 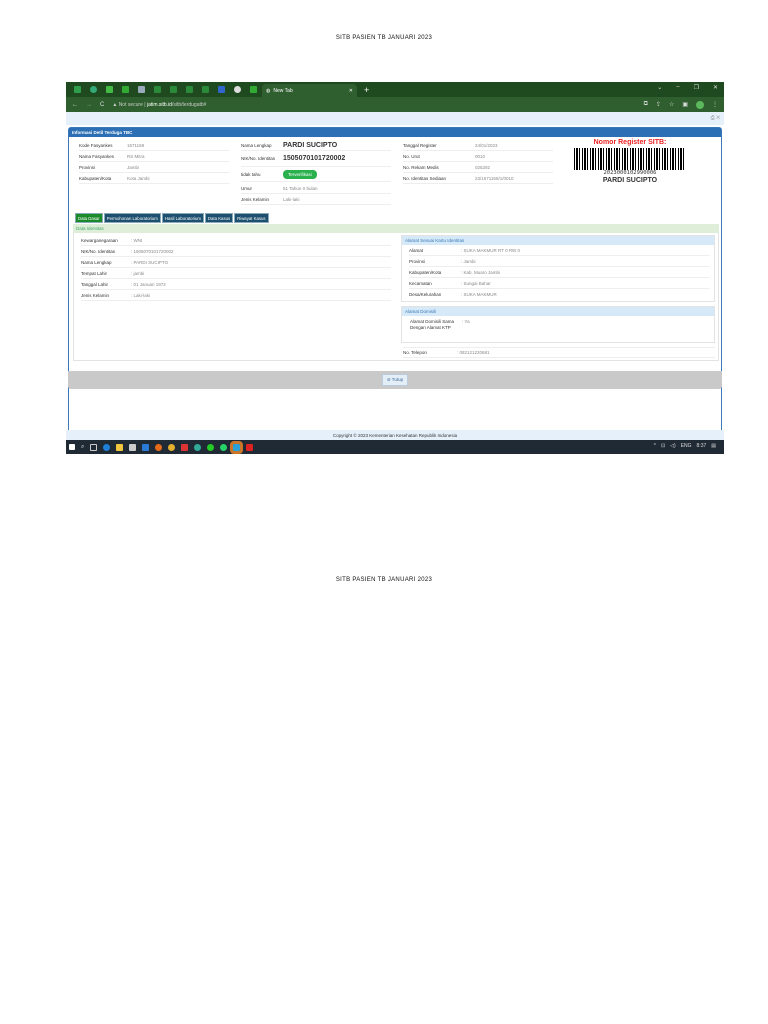 I want to click on clock: 8:37, so click(x=702, y=446).